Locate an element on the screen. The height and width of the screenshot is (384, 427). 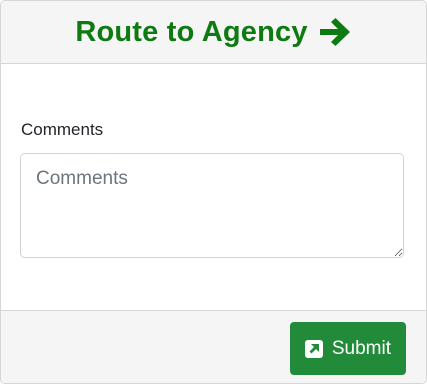
card-title: Route to Agency is located at coordinates (191, 31).